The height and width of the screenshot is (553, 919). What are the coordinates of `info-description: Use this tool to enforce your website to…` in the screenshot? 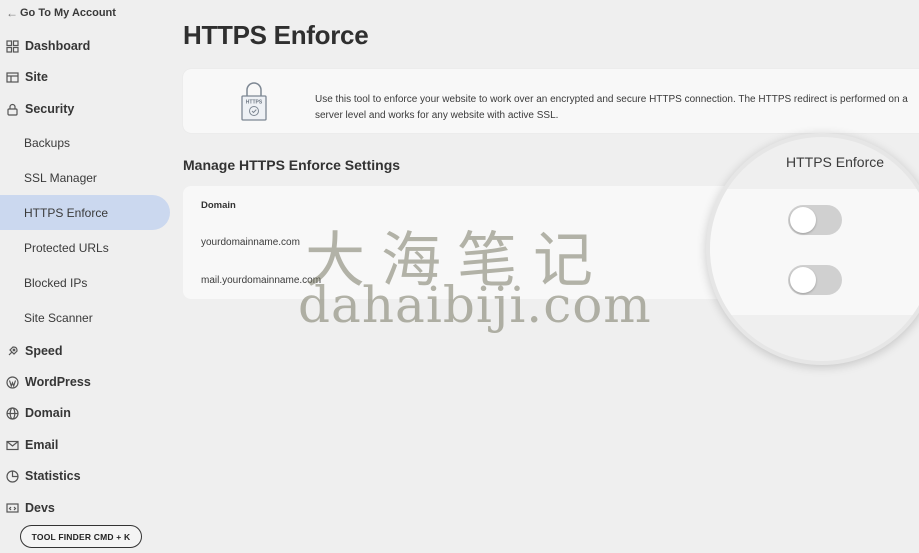 It's located at (611, 107).